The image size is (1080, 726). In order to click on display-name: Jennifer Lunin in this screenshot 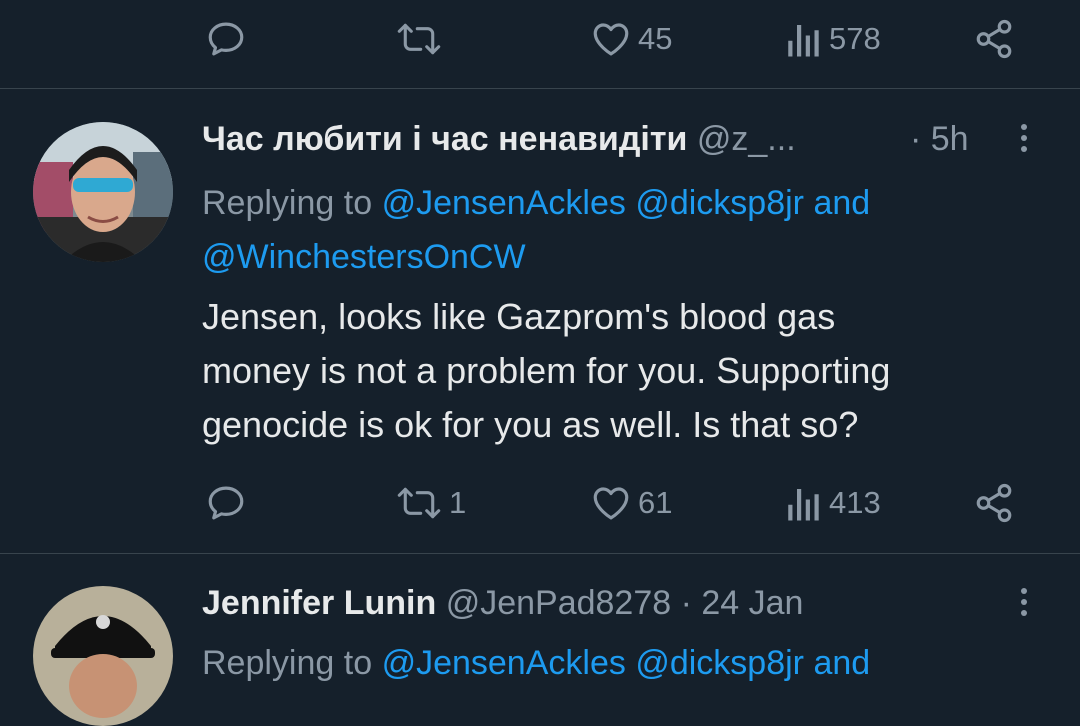, I will do `click(319, 603)`.